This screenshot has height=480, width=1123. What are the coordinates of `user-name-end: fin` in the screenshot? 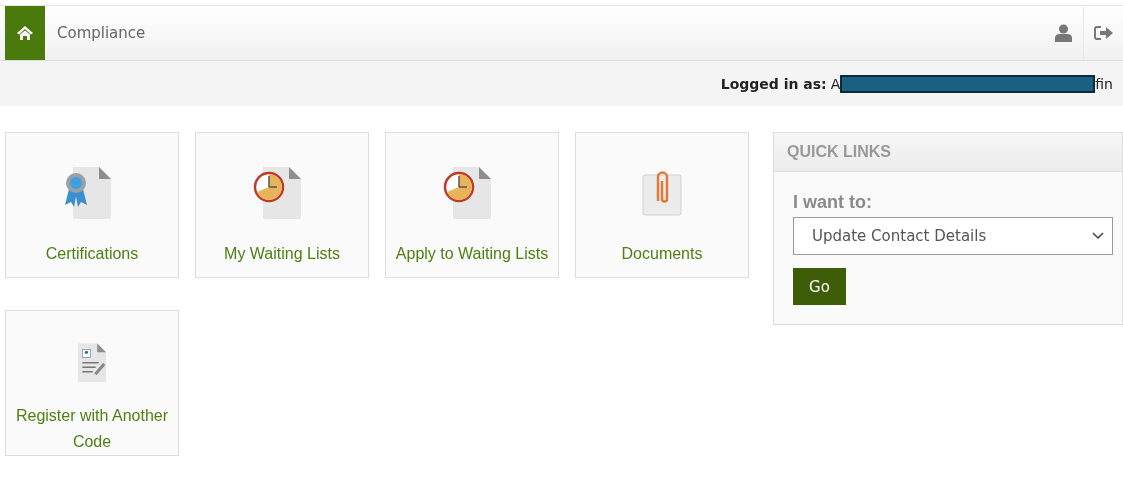 It's located at (1104, 83).